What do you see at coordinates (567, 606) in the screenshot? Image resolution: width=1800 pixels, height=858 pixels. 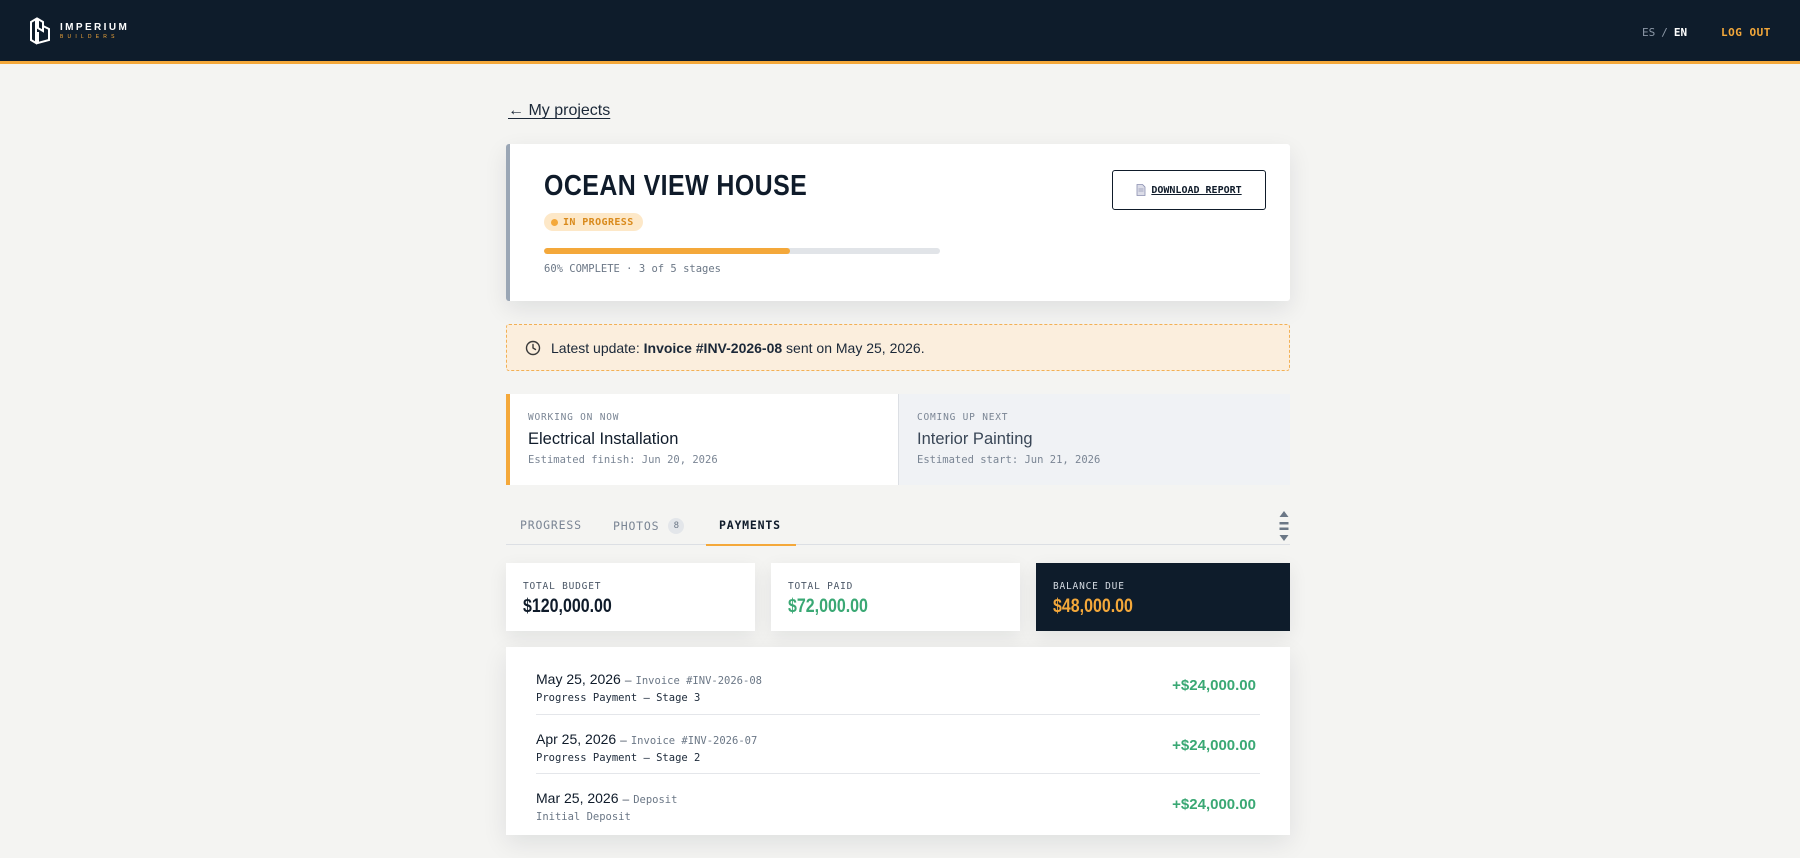 I see `total-budget-value: $120,000.00` at bounding box center [567, 606].